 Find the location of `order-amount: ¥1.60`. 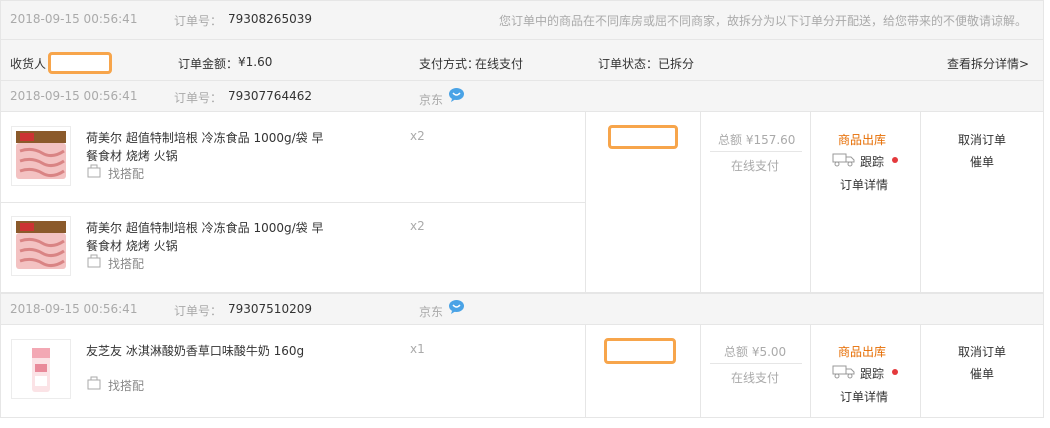

order-amount: ¥1.60 is located at coordinates (255, 62).